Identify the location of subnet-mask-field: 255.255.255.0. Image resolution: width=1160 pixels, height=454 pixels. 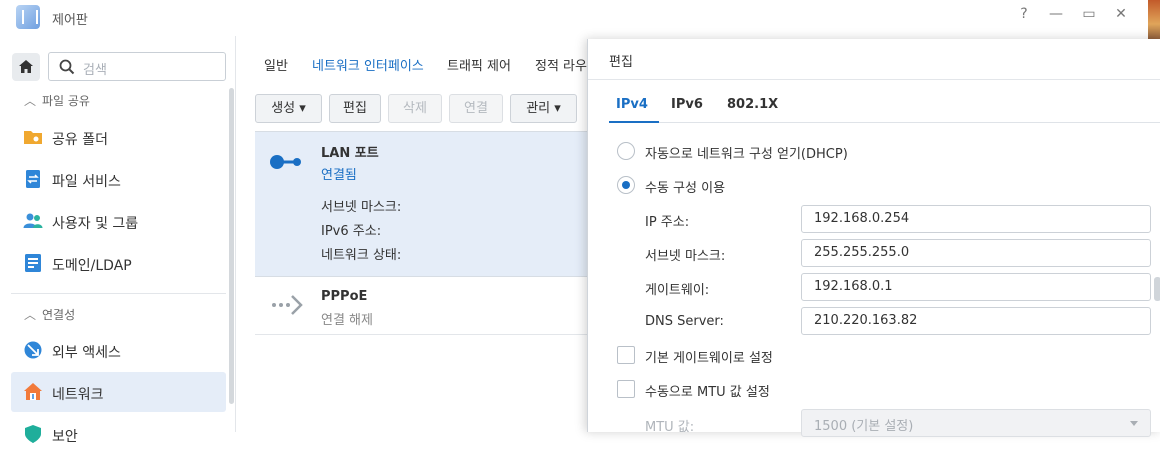
(976, 253).